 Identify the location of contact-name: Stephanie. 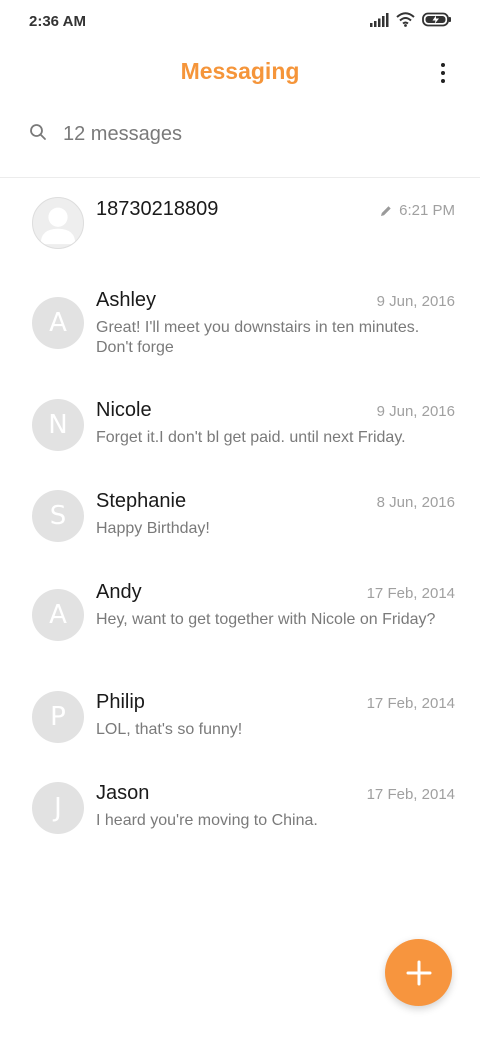
(141, 501).